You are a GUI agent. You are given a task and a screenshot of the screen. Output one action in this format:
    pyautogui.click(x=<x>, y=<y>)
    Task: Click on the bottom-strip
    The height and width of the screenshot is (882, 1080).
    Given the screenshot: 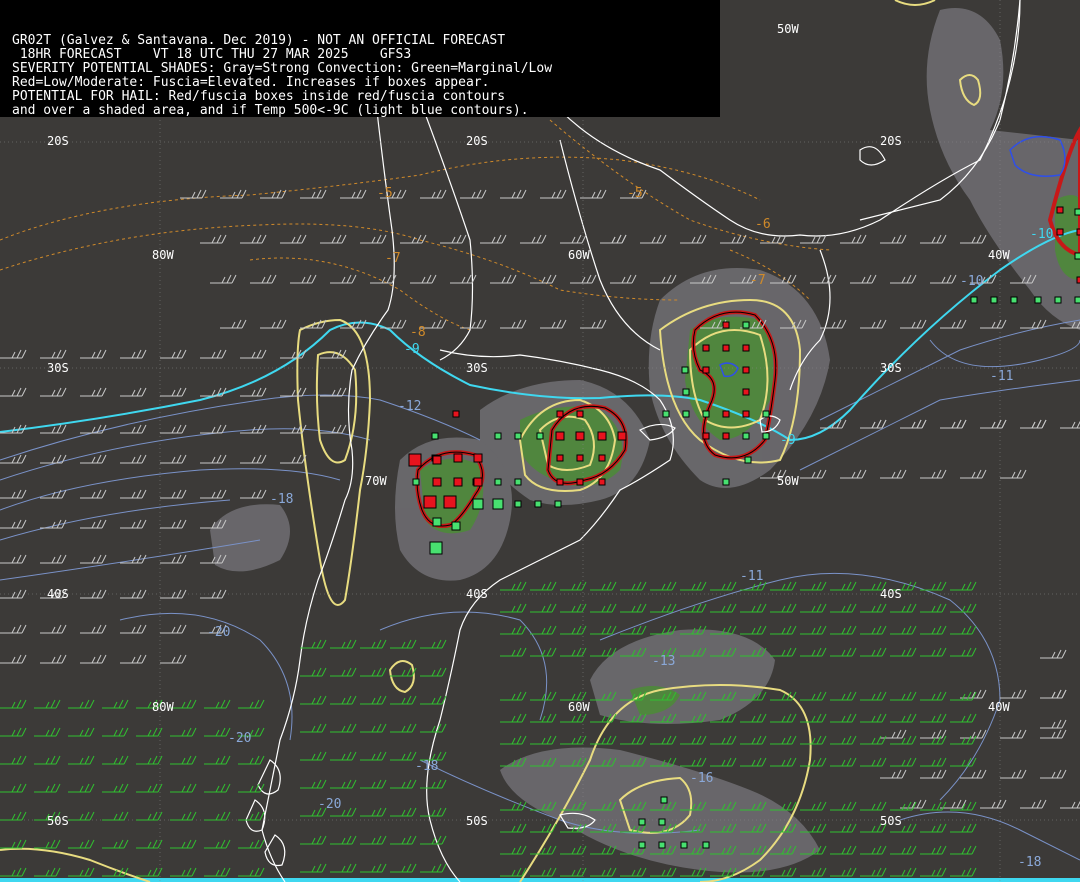 What is the action you would take?
    pyautogui.click(x=540, y=880)
    